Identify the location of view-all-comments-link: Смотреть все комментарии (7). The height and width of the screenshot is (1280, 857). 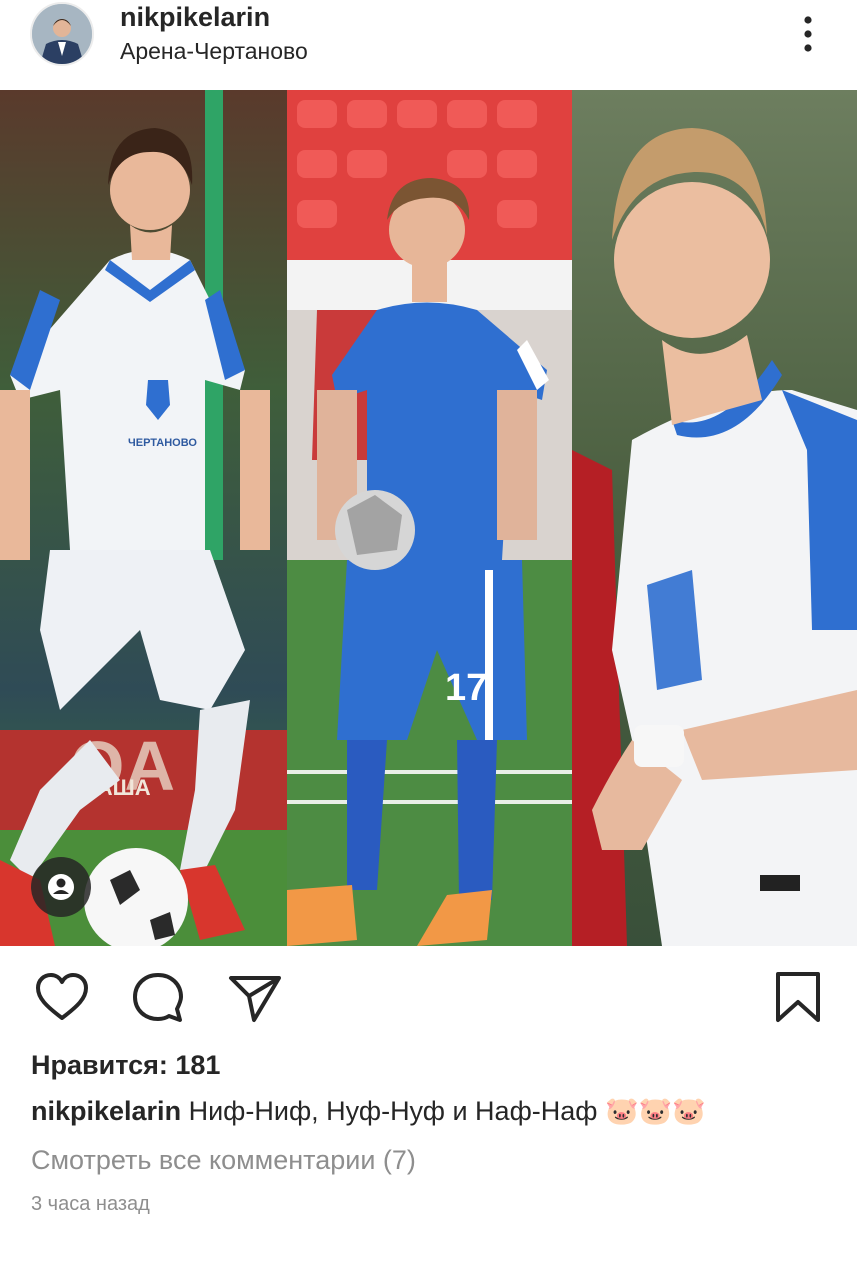
(223, 1160).